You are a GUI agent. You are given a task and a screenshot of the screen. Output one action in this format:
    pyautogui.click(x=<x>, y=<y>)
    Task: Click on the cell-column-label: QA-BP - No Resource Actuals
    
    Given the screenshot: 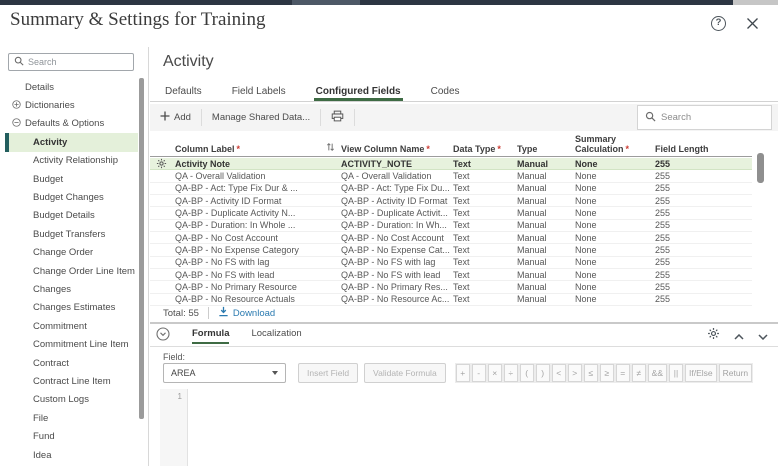 What is the action you would take?
    pyautogui.click(x=235, y=299)
    